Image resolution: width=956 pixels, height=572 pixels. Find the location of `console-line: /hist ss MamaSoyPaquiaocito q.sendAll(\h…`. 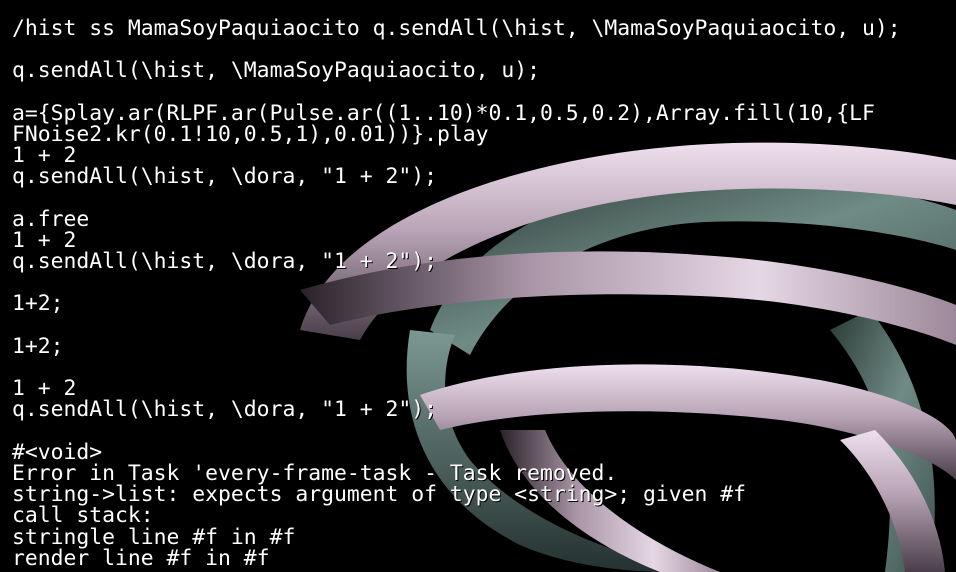

console-line: /hist ss MamaSoyPaquiaocito q.sendAll(\h… is located at coordinates (456, 28).